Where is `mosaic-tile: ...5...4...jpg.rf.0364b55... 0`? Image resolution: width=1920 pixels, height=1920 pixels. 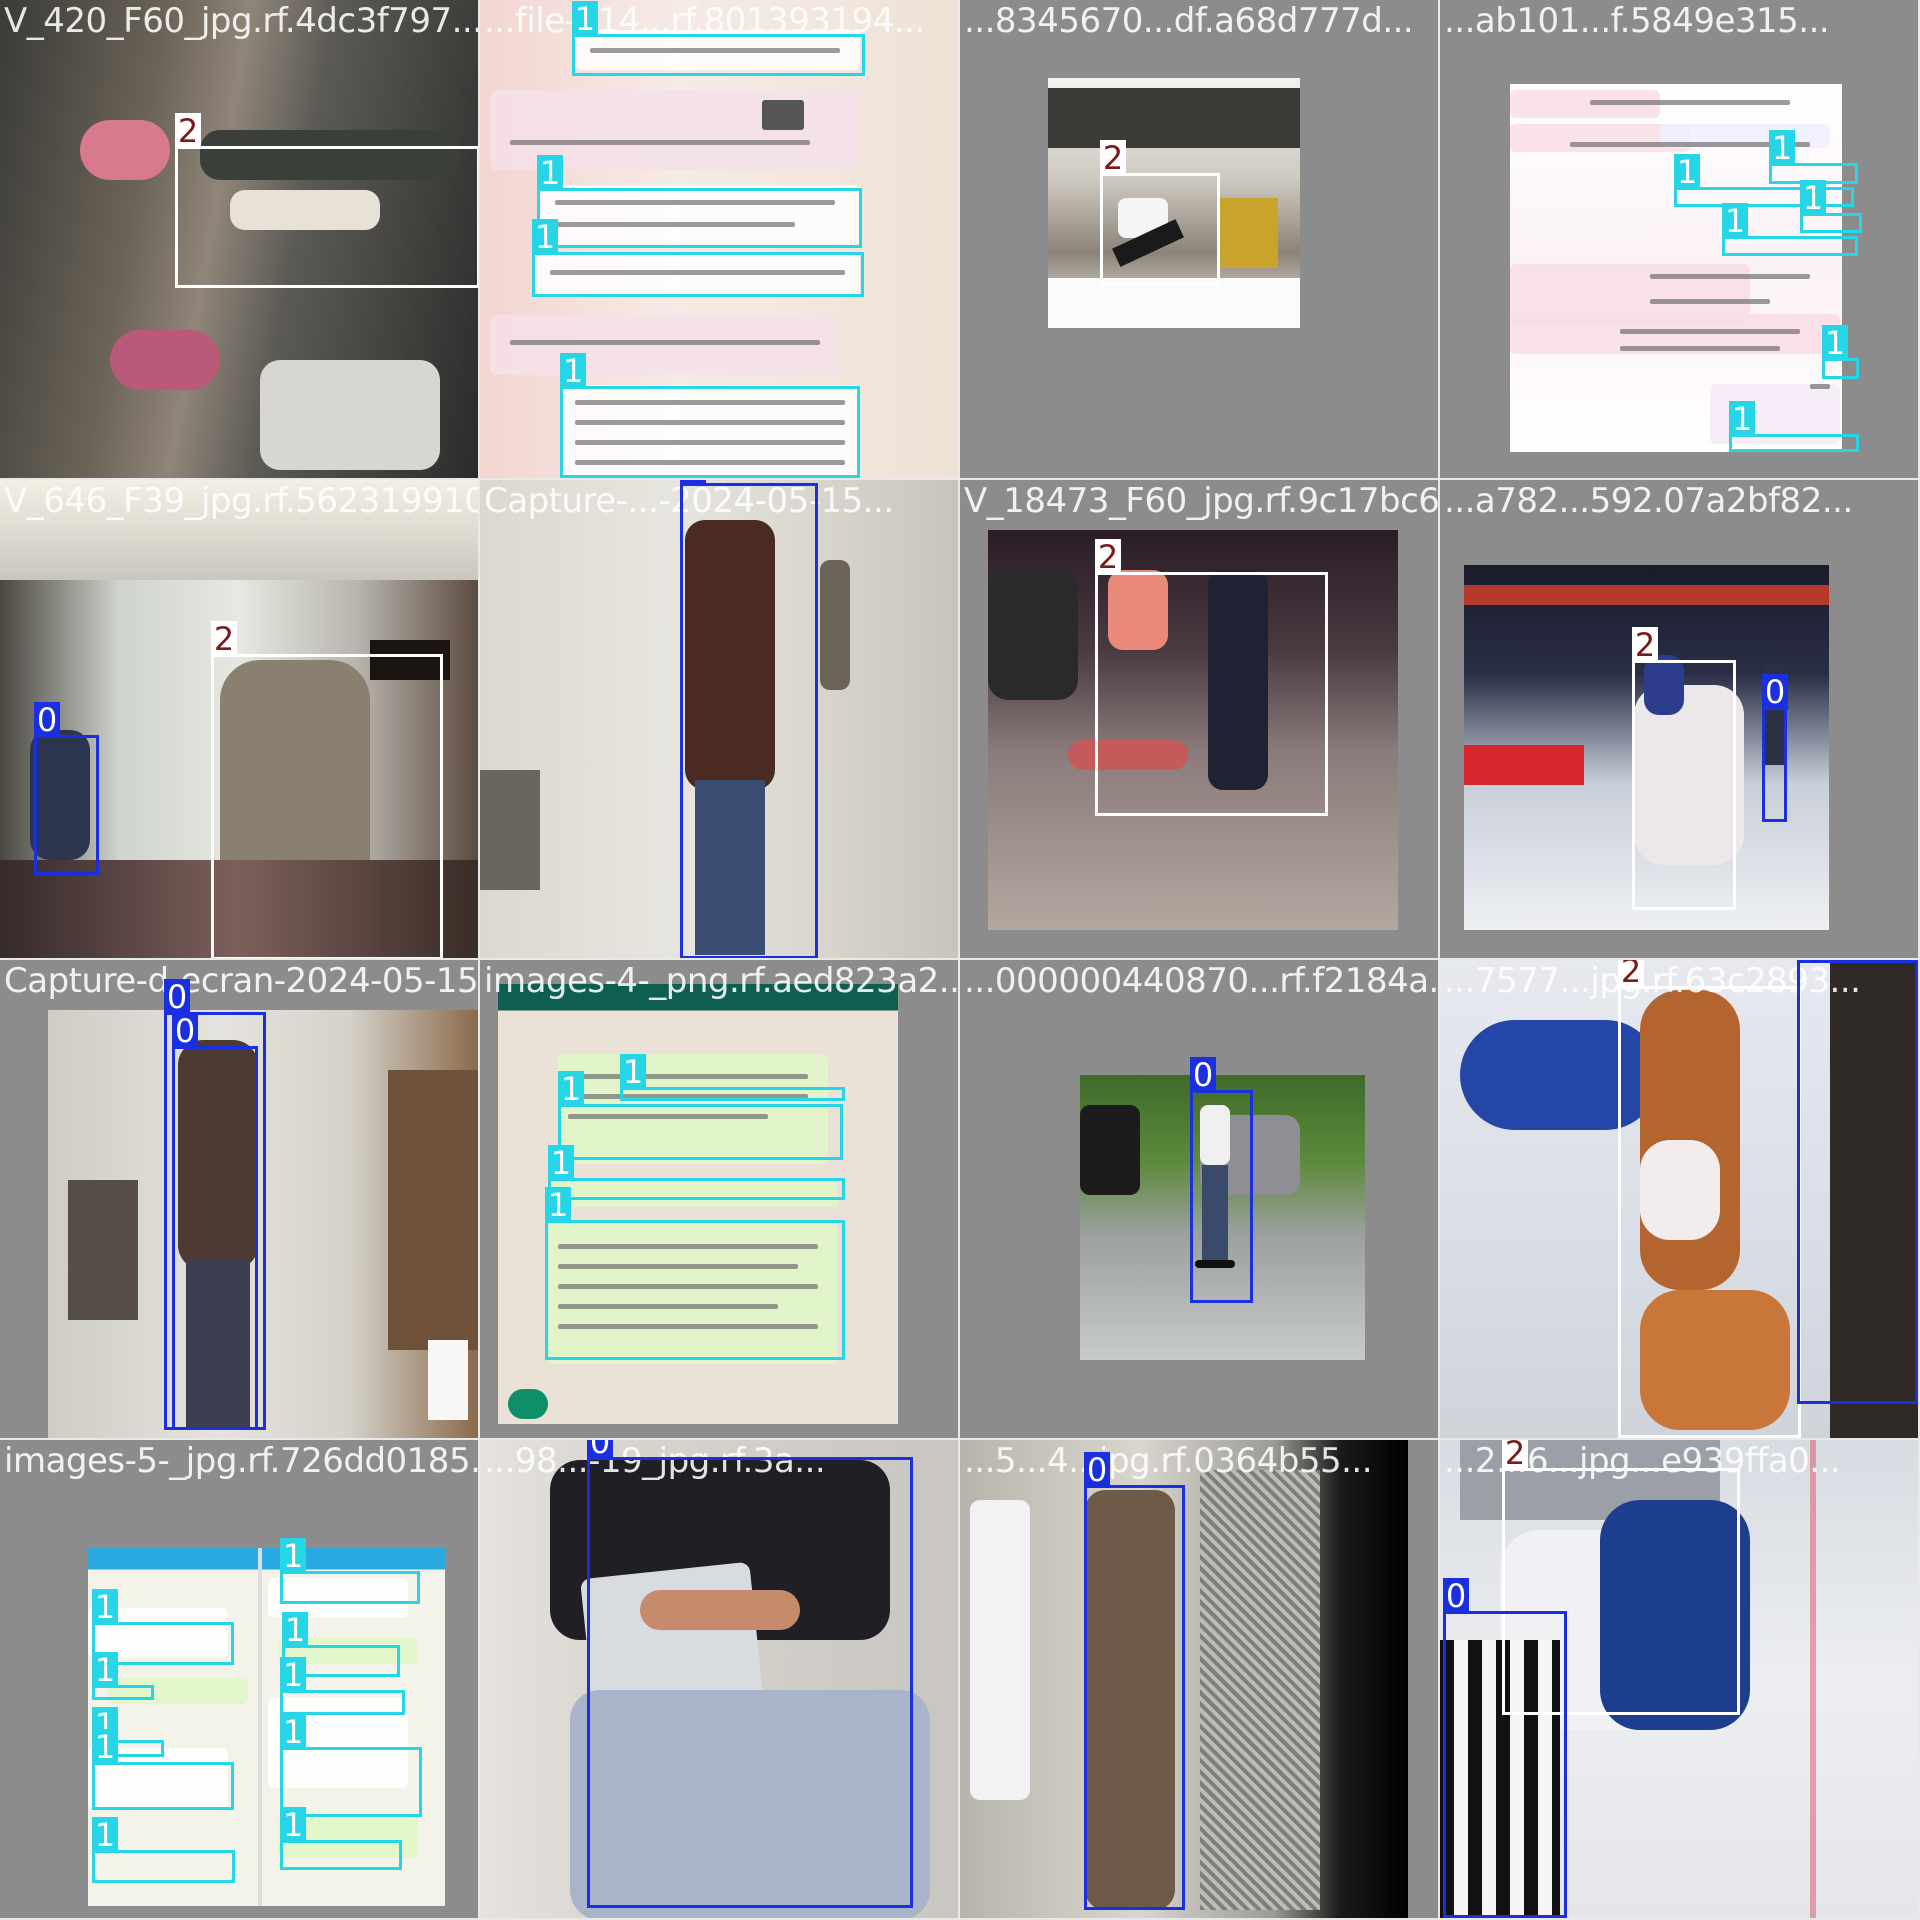
mosaic-tile: ...5...4...jpg.rf.0364b55... 0 is located at coordinates (1200, 1680).